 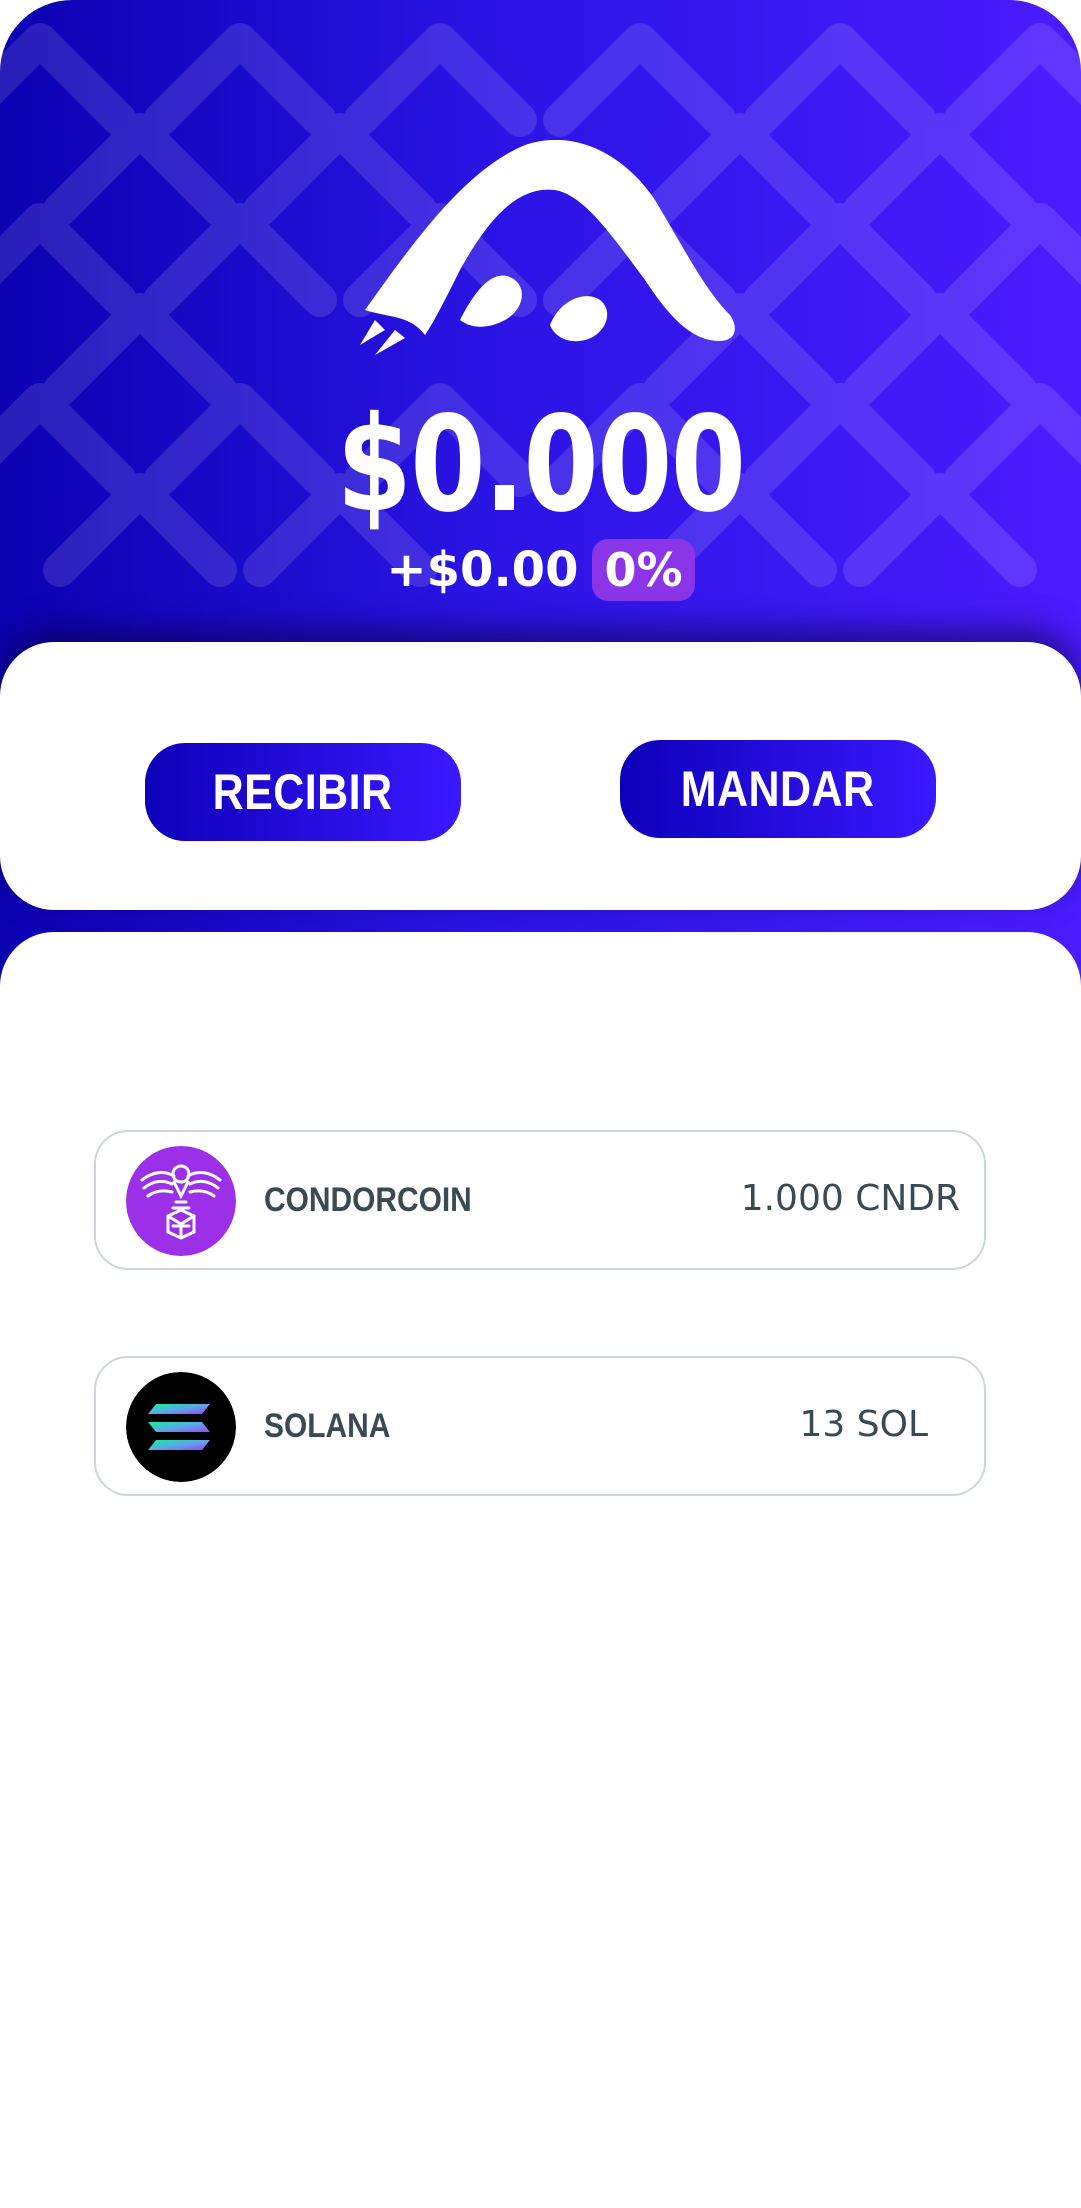 What do you see at coordinates (547, 247) in the screenshot?
I see `wallet-logo-icon` at bounding box center [547, 247].